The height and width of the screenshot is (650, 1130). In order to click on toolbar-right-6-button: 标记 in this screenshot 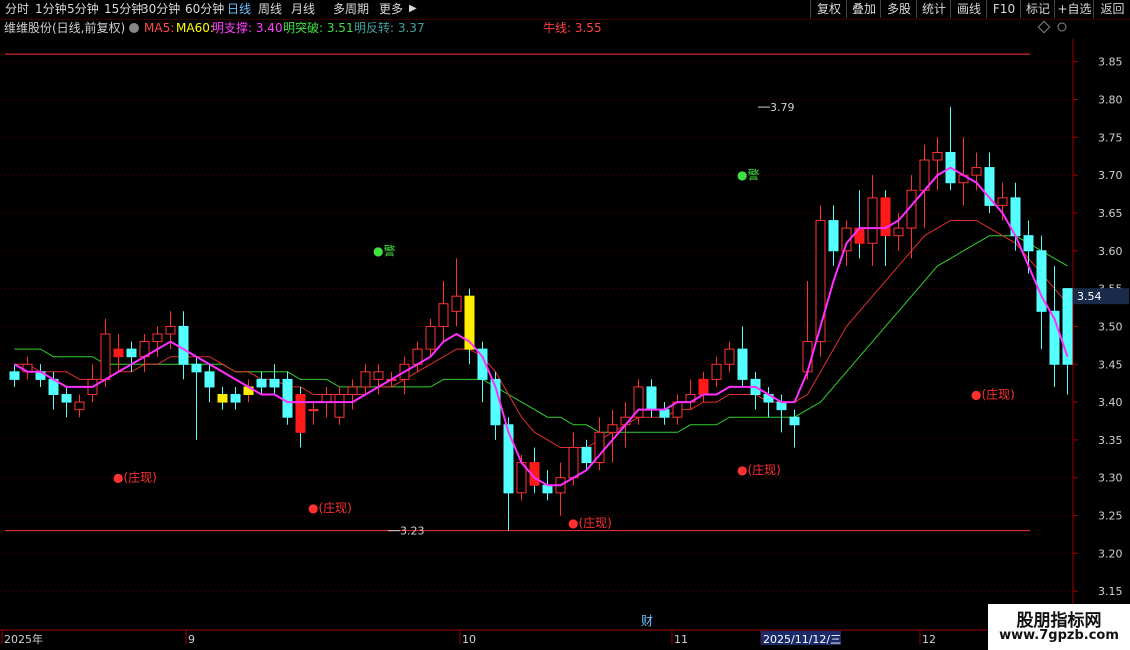, I will do `click(1037, 9)`.